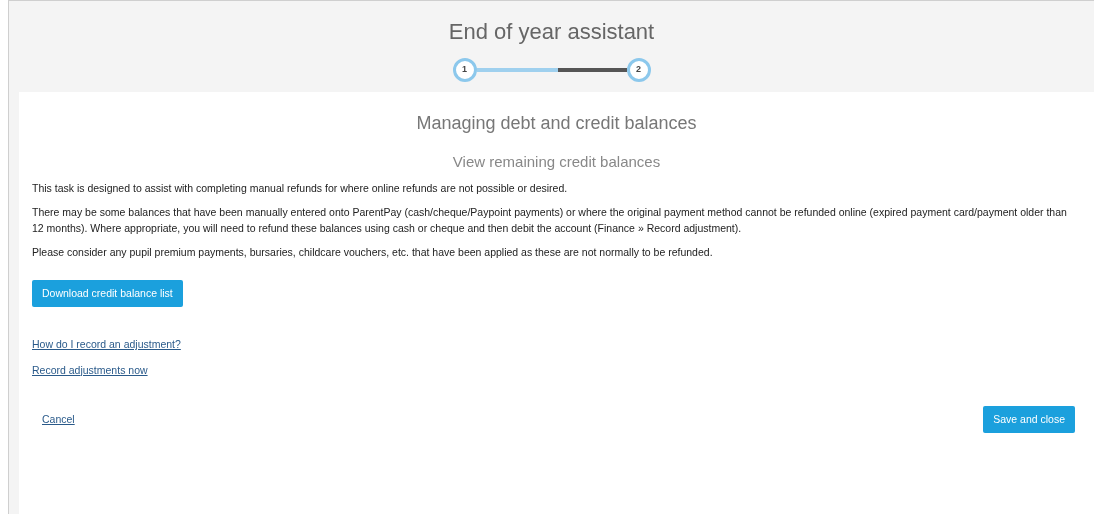  I want to click on panel-subtitle: View remaining credit balances, so click(556, 162).